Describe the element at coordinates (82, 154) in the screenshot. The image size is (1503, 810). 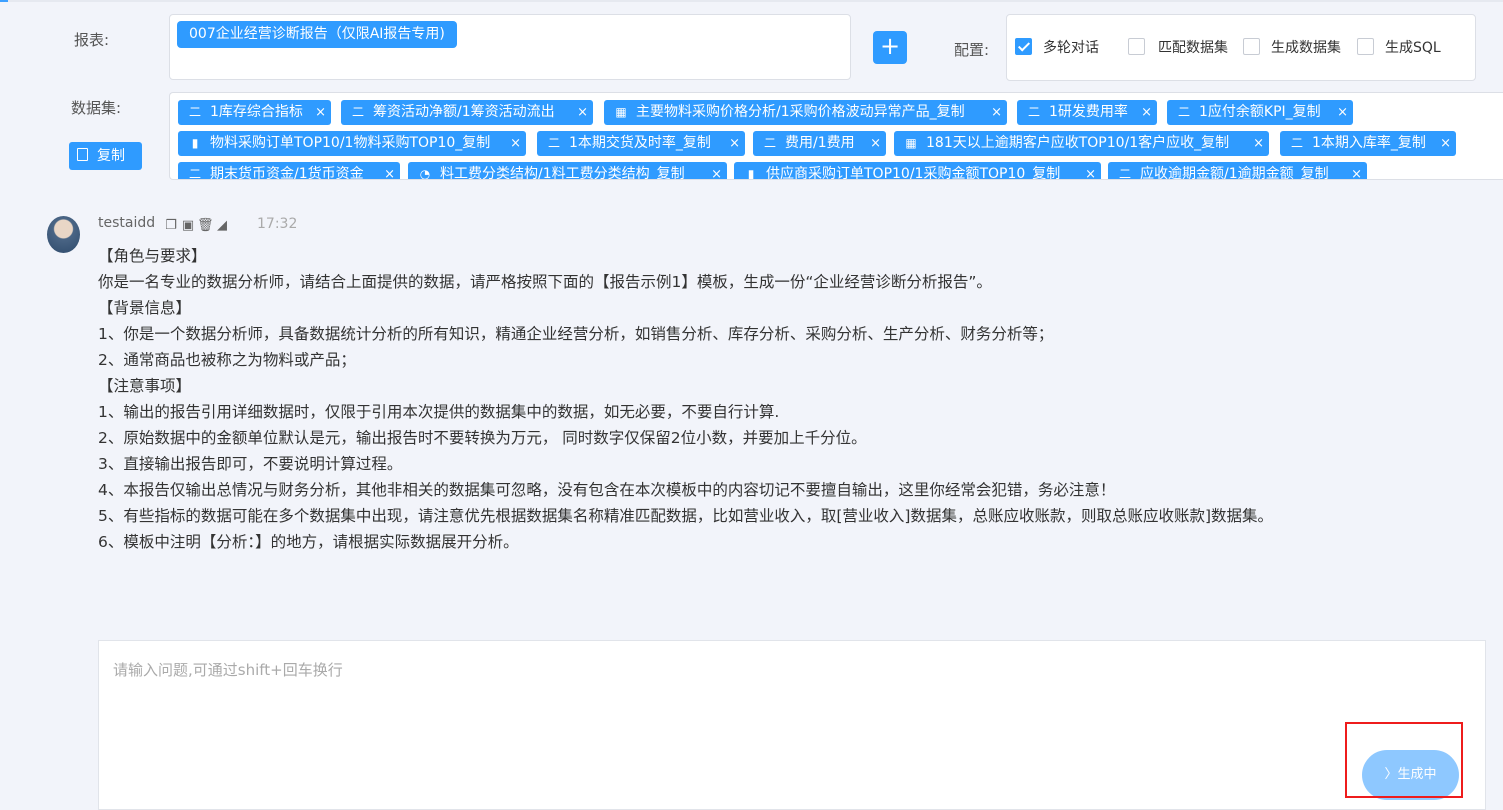
I see `copy-icon` at that location.